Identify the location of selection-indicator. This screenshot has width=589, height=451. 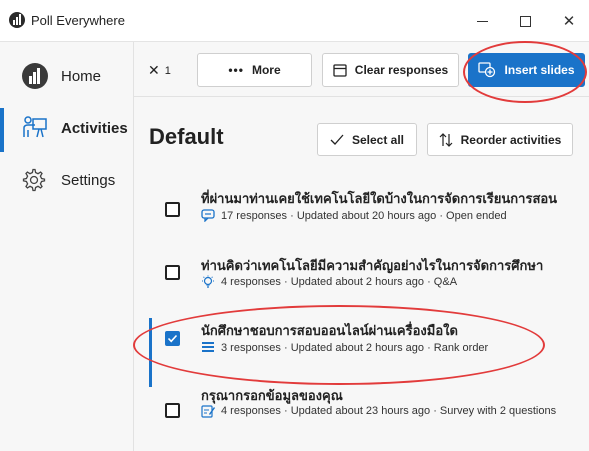
(150, 352).